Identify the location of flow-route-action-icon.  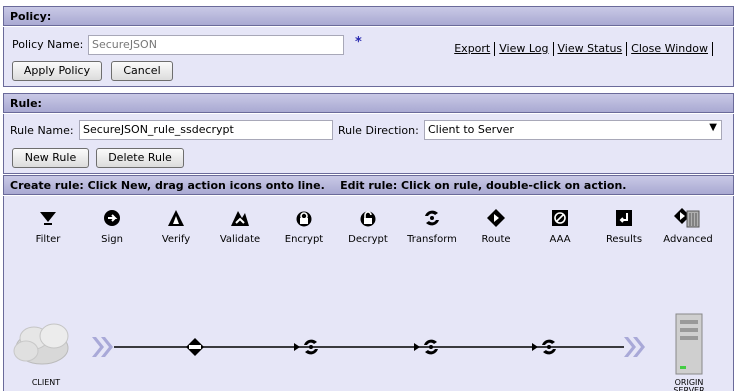
(195, 347).